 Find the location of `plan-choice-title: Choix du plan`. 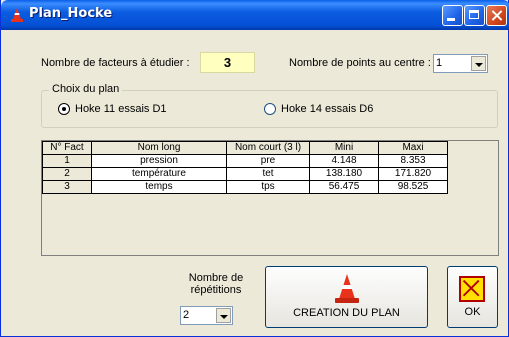

plan-choice-title: Choix du plan is located at coordinates (86, 89).